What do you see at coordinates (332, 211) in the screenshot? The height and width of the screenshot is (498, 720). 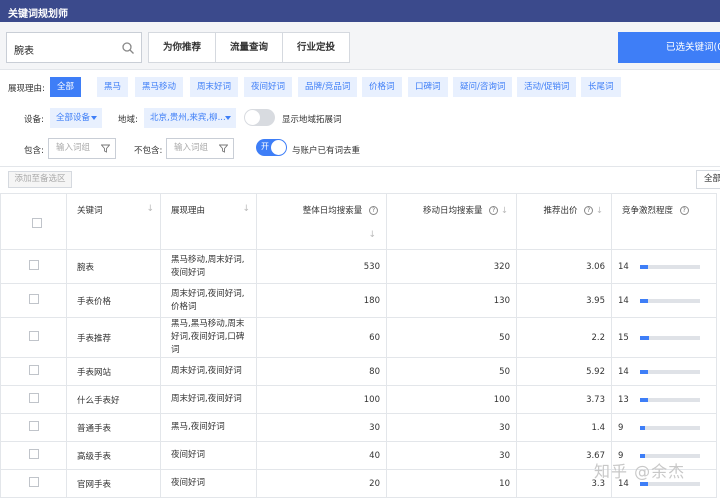 I see `col-daily-search-label: 整体日均搜索量` at bounding box center [332, 211].